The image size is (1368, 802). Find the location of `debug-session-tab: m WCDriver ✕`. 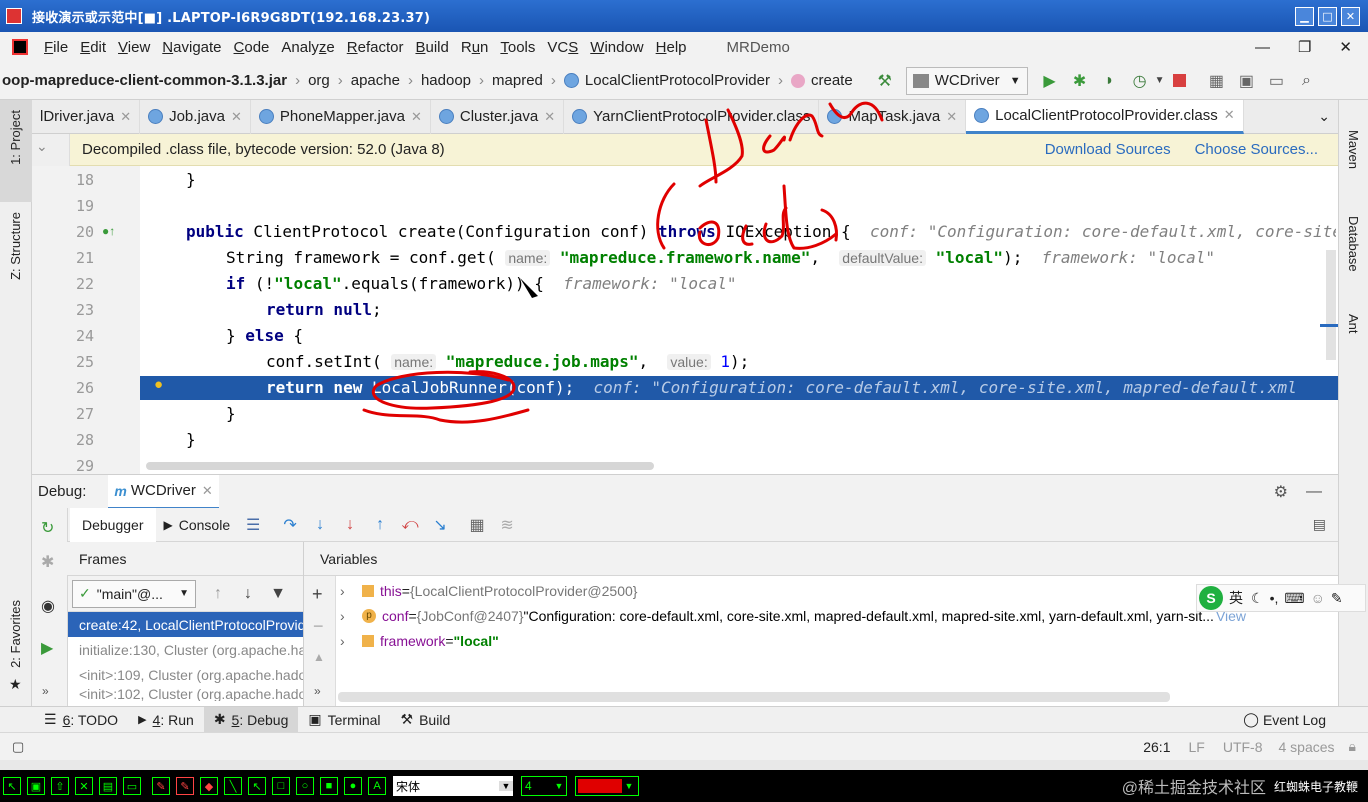

debug-session-tab: m WCDriver ✕ is located at coordinates (163, 491).